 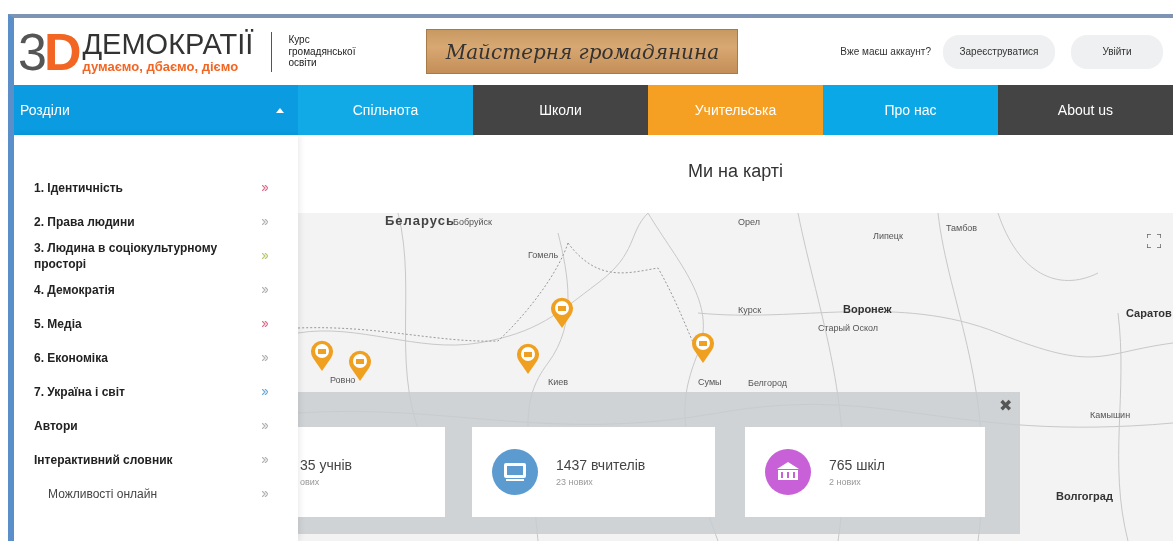 I want to click on map-label: Старый Оскол, so click(x=848, y=328).